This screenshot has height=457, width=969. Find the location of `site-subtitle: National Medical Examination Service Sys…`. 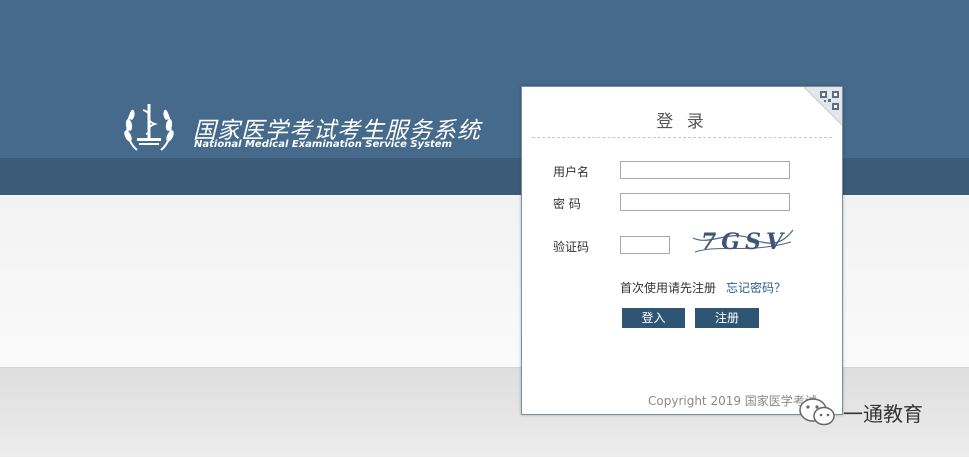

site-subtitle: National Medical Examination Service Sys… is located at coordinates (323, 144).